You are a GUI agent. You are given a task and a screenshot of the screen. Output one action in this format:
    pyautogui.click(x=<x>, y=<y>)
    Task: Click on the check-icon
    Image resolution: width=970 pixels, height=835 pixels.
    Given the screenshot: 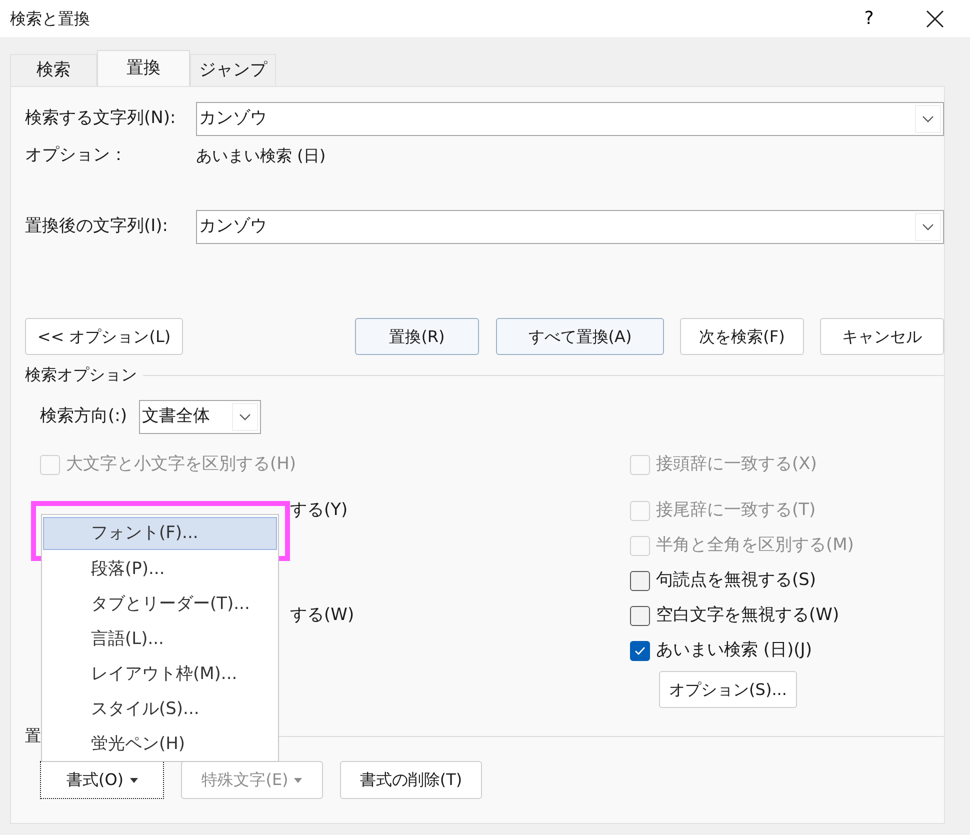 What is the action you would take?
    pyautogui.click(x=640, y=651)
    